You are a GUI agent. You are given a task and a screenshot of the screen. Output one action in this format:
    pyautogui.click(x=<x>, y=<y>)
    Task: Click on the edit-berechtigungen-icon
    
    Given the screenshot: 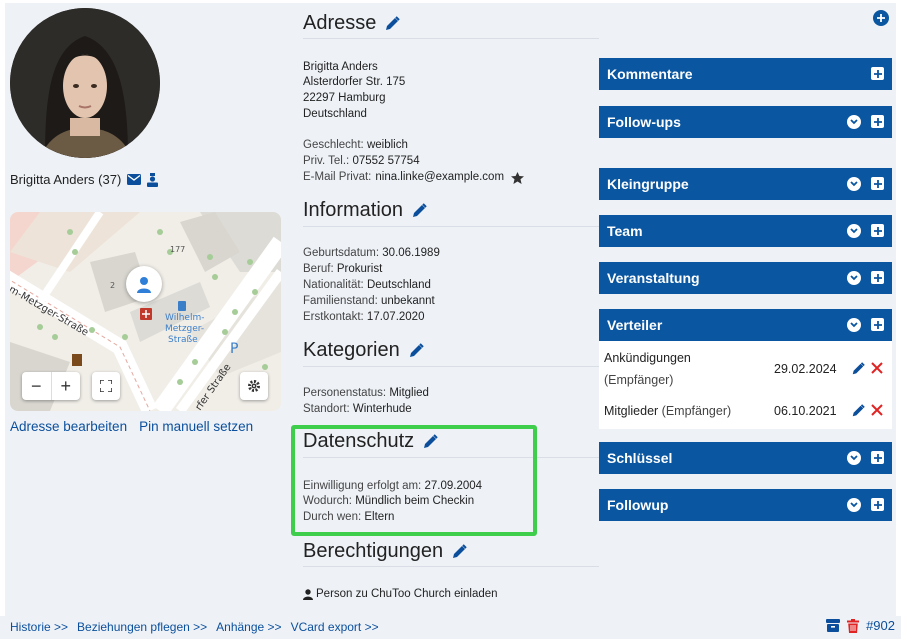 What is the action you would take?
    pyautogui.click(x=459, y=551)
    